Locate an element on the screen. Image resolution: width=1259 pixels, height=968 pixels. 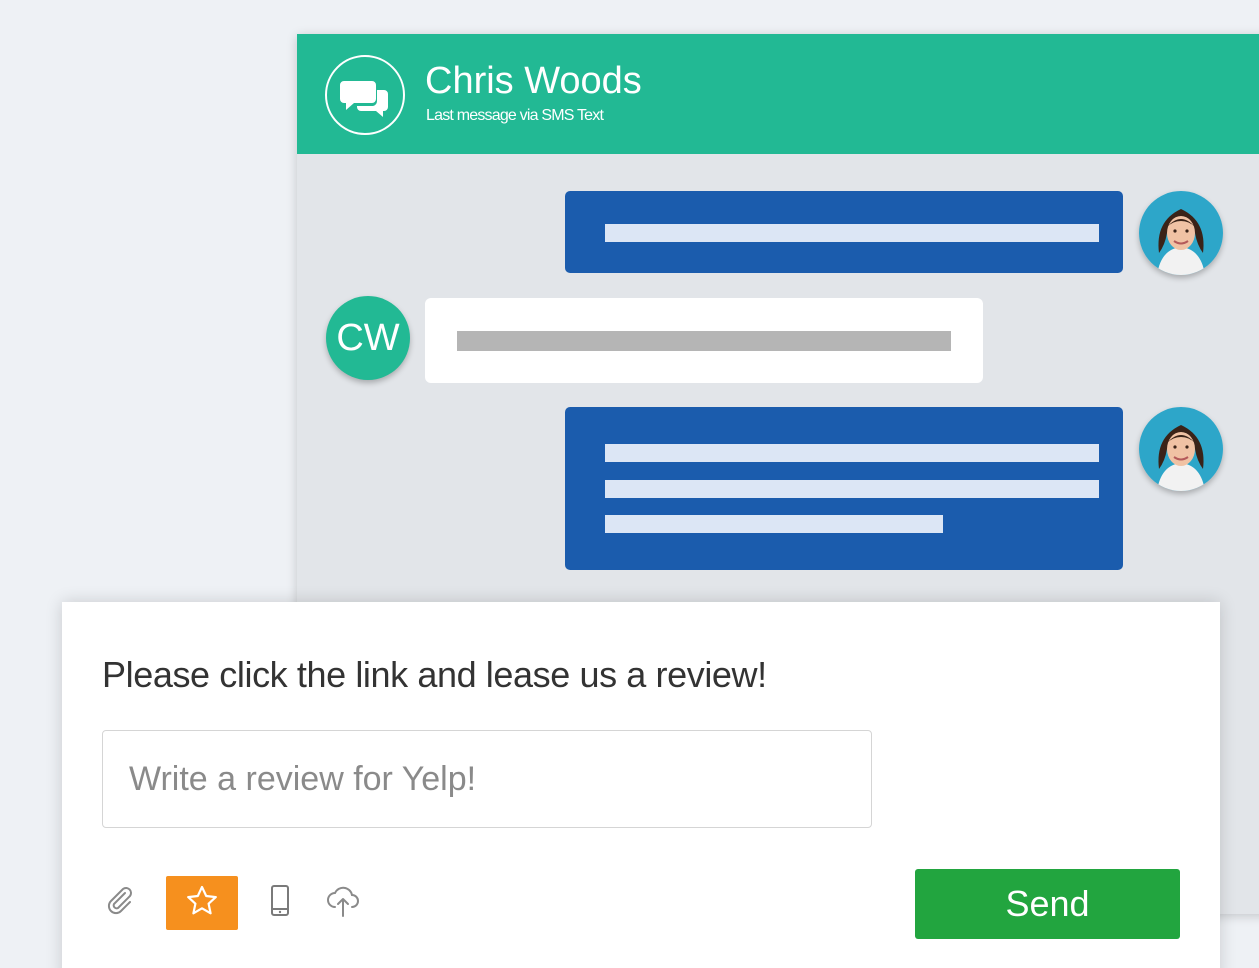
attach-button is located at coordinates (120, 903).